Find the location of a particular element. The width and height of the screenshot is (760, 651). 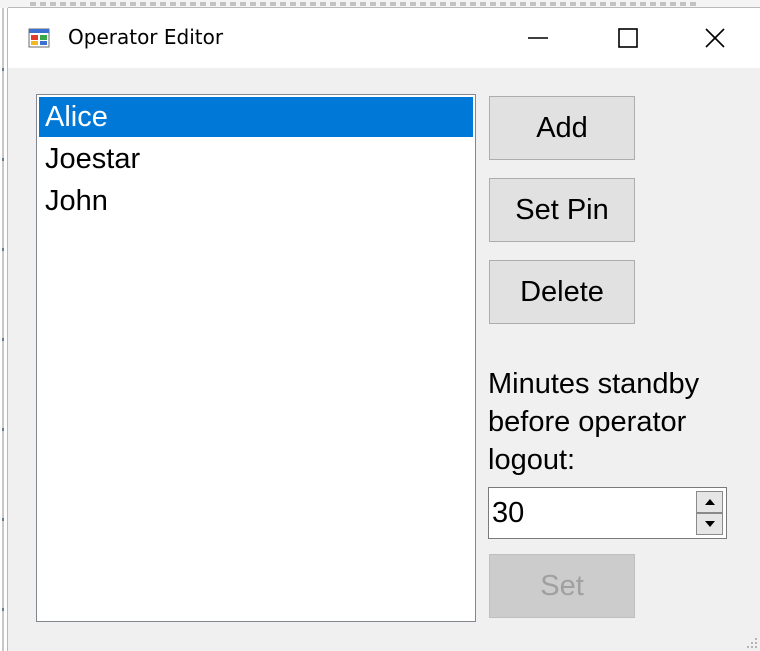

standby-caption-line: logout: is located at coordinates (532, 460).